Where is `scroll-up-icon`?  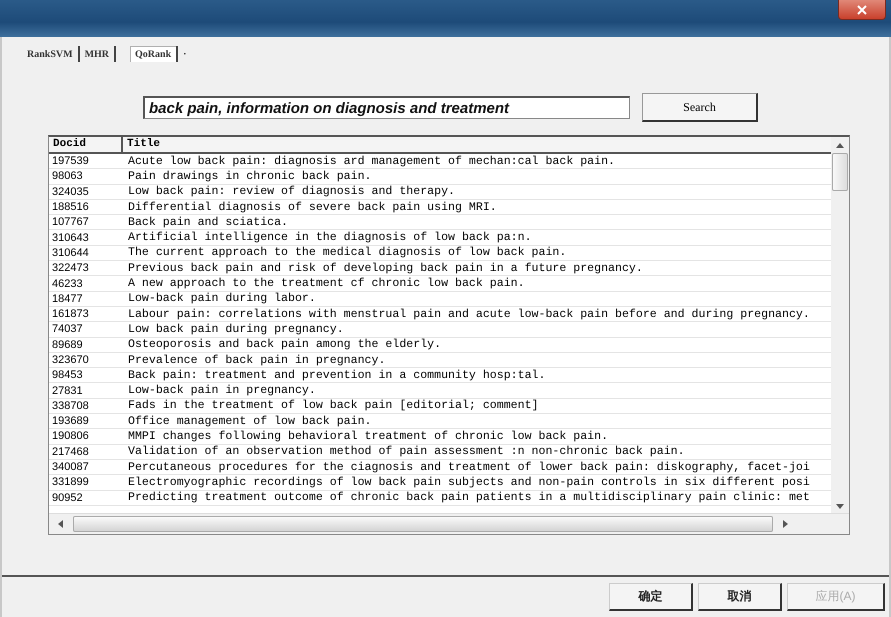
scroll-up-icon is located at coordinates (840, 145).